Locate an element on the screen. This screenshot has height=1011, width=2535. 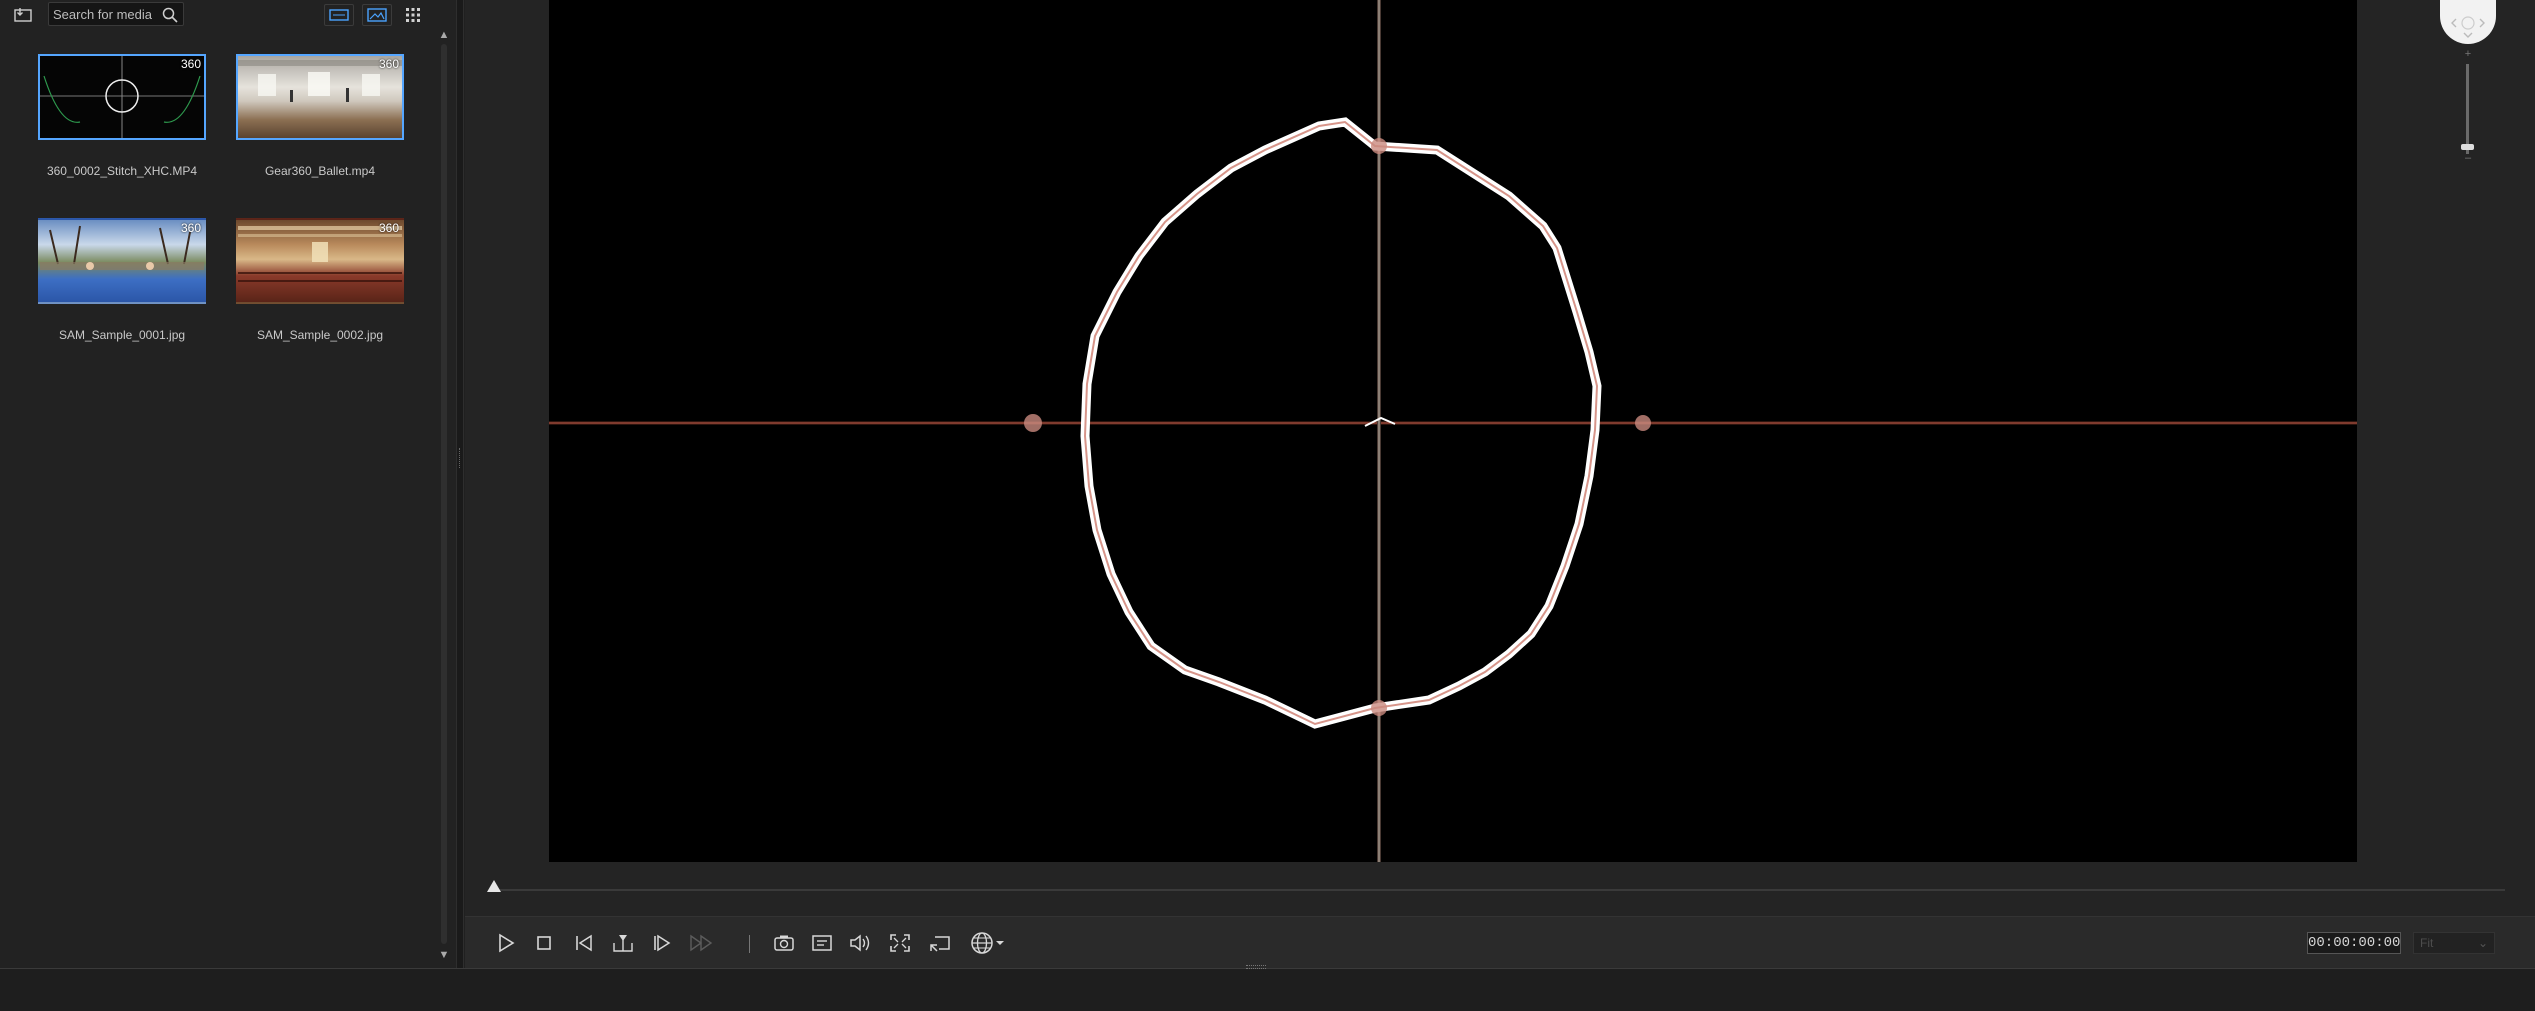
previous-frame-button is located at coordinates (584, 943).